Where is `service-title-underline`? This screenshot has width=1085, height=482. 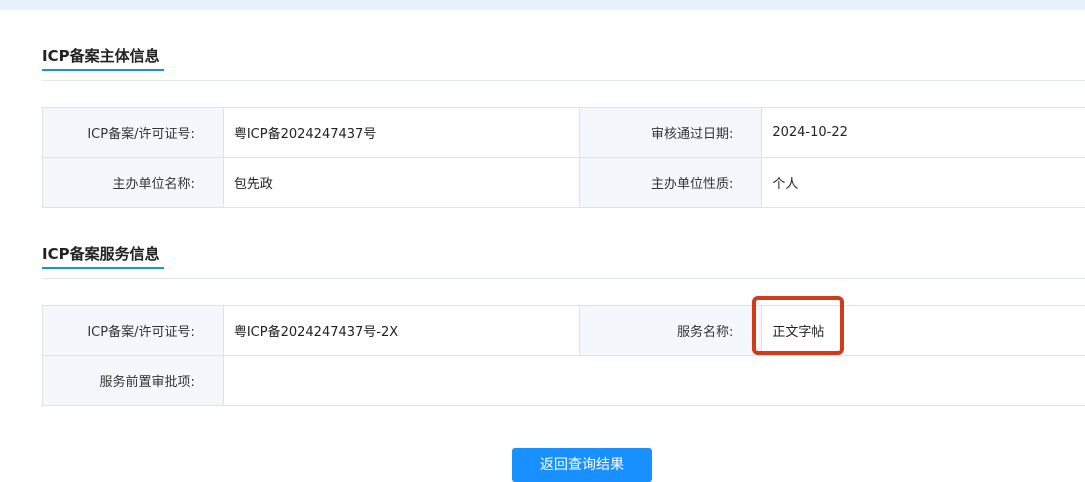 service-title-underline is located at coordinates (103, 268).